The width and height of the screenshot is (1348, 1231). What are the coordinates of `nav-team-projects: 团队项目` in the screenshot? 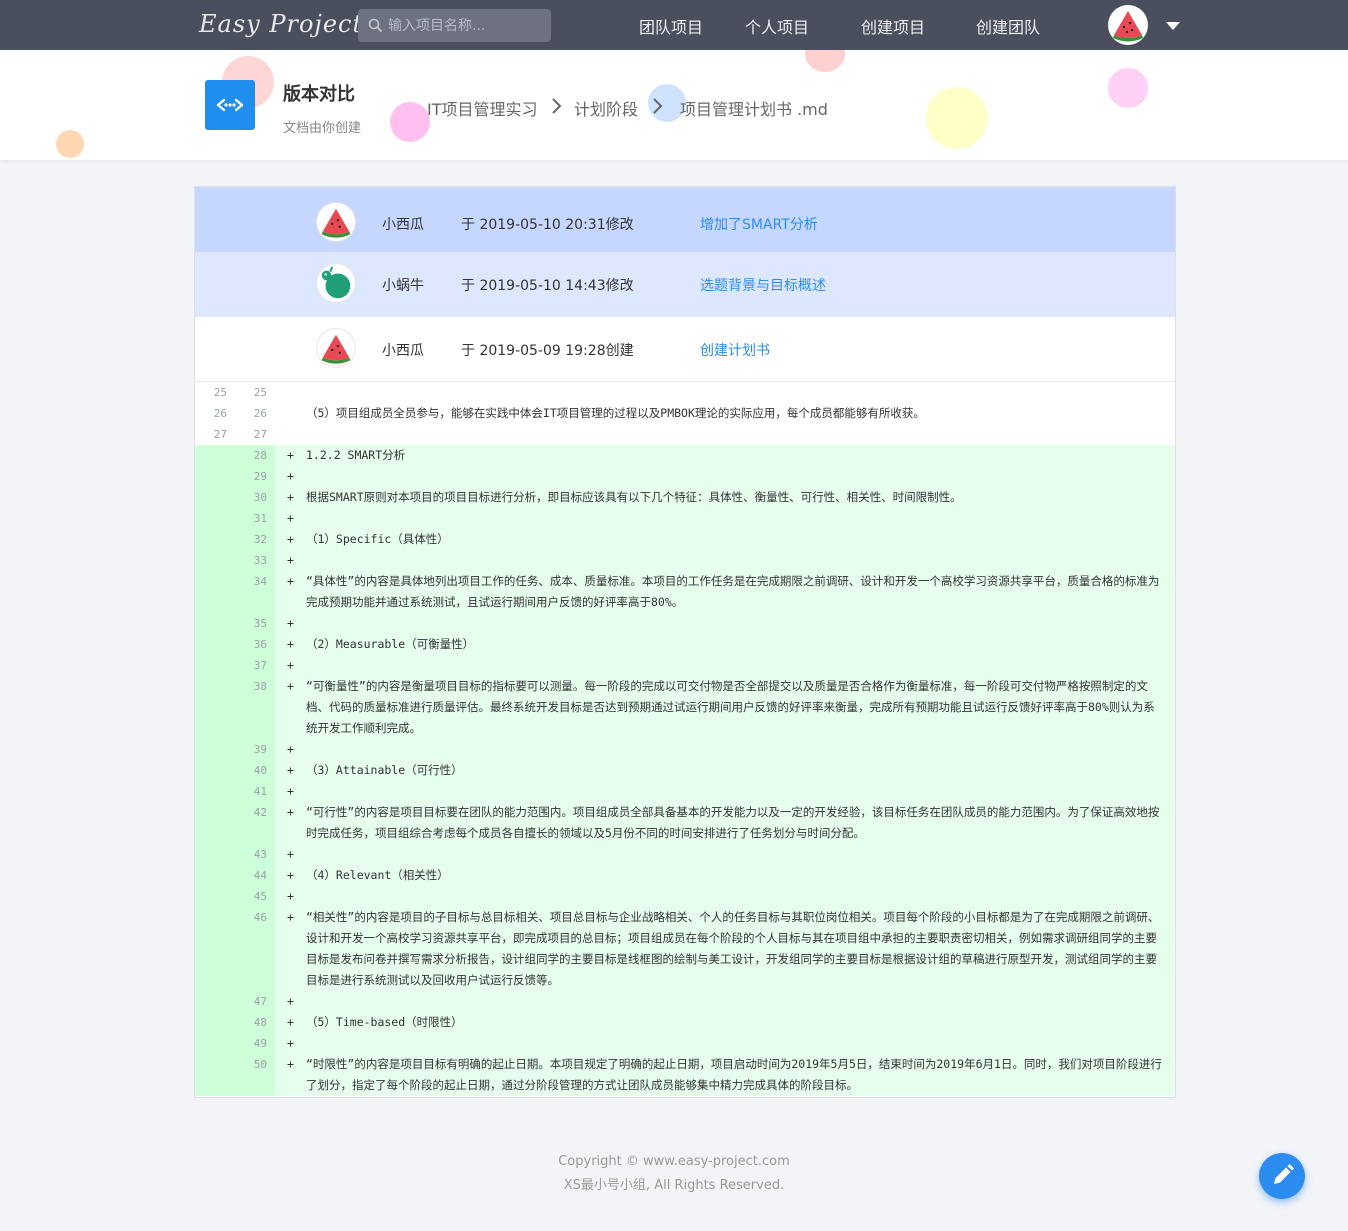 It's located at (671, 26).